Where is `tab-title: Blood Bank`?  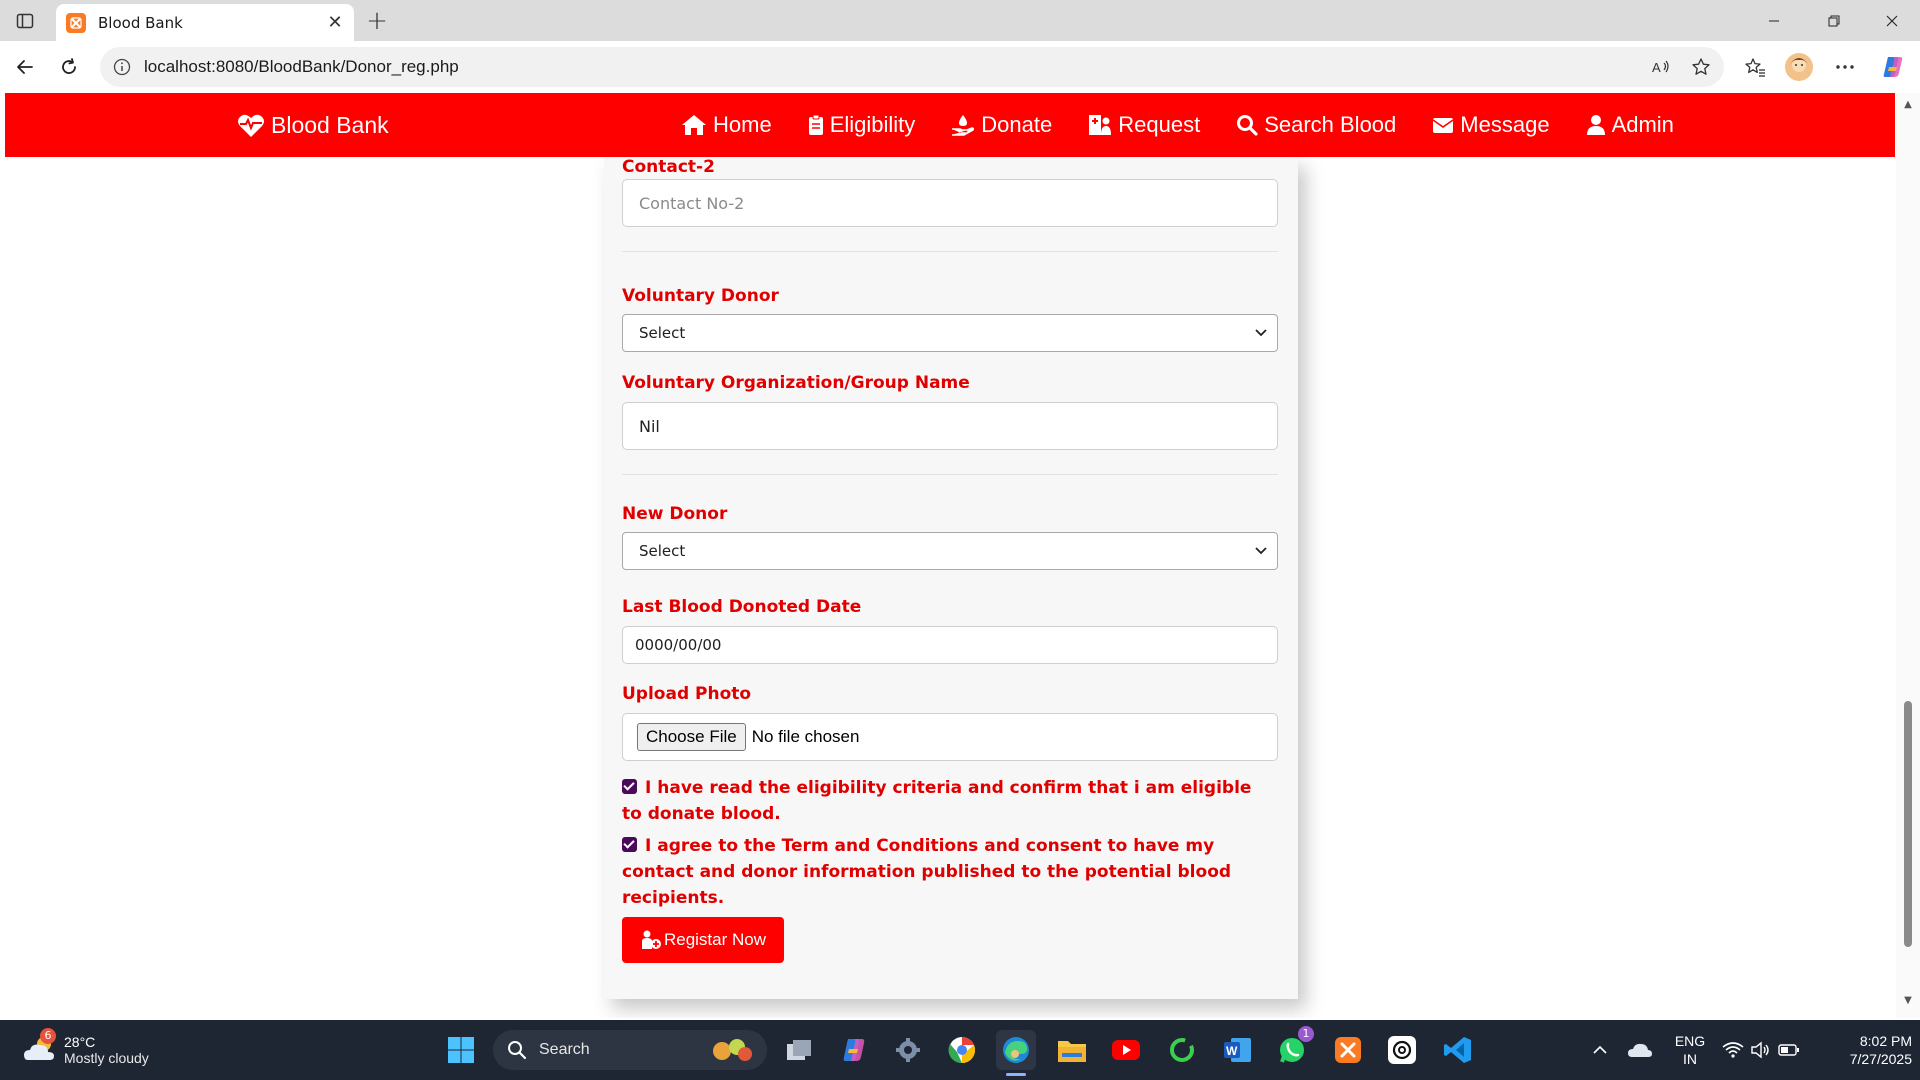
tab-title: Blood Bank is located at coordinates (140, 22).